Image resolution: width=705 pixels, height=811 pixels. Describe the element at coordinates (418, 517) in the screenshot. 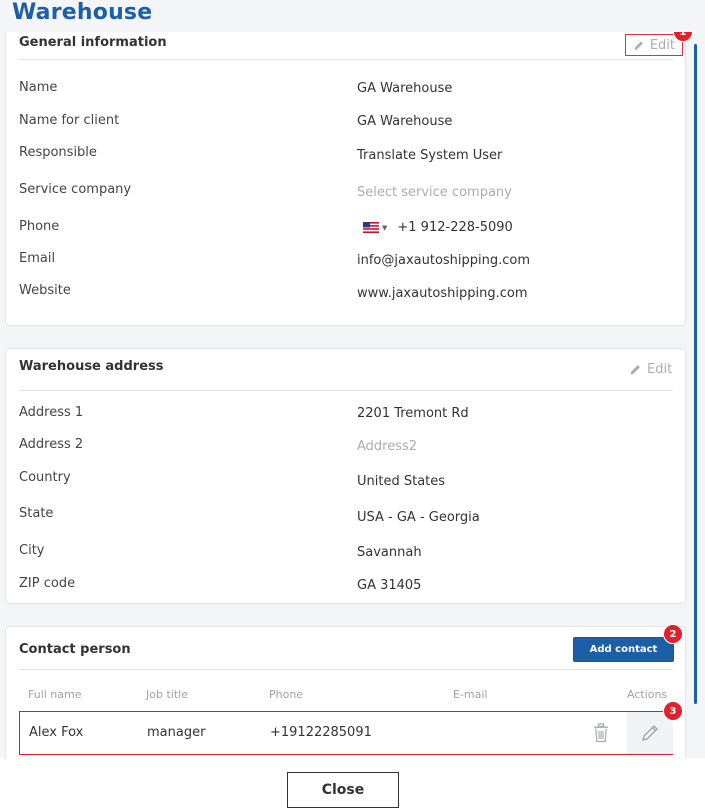

I see `state-value: USA - GA - Georgia` at that location.